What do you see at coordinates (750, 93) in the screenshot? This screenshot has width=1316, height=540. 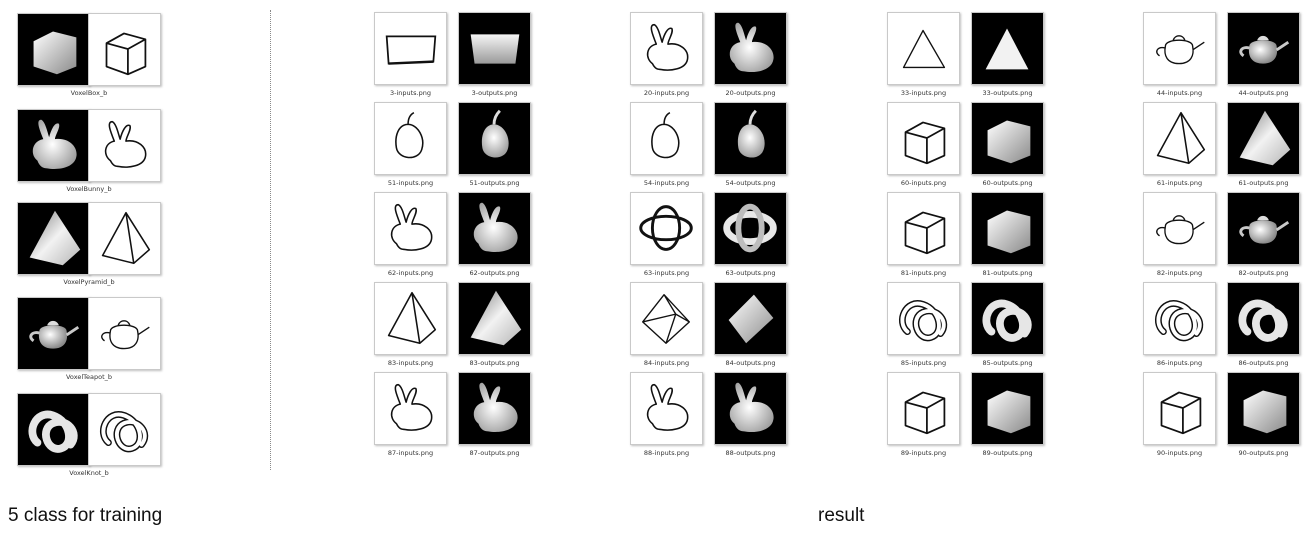 I see `result-output-filename: 20-outputs.png` at bounding box center [750, 93].